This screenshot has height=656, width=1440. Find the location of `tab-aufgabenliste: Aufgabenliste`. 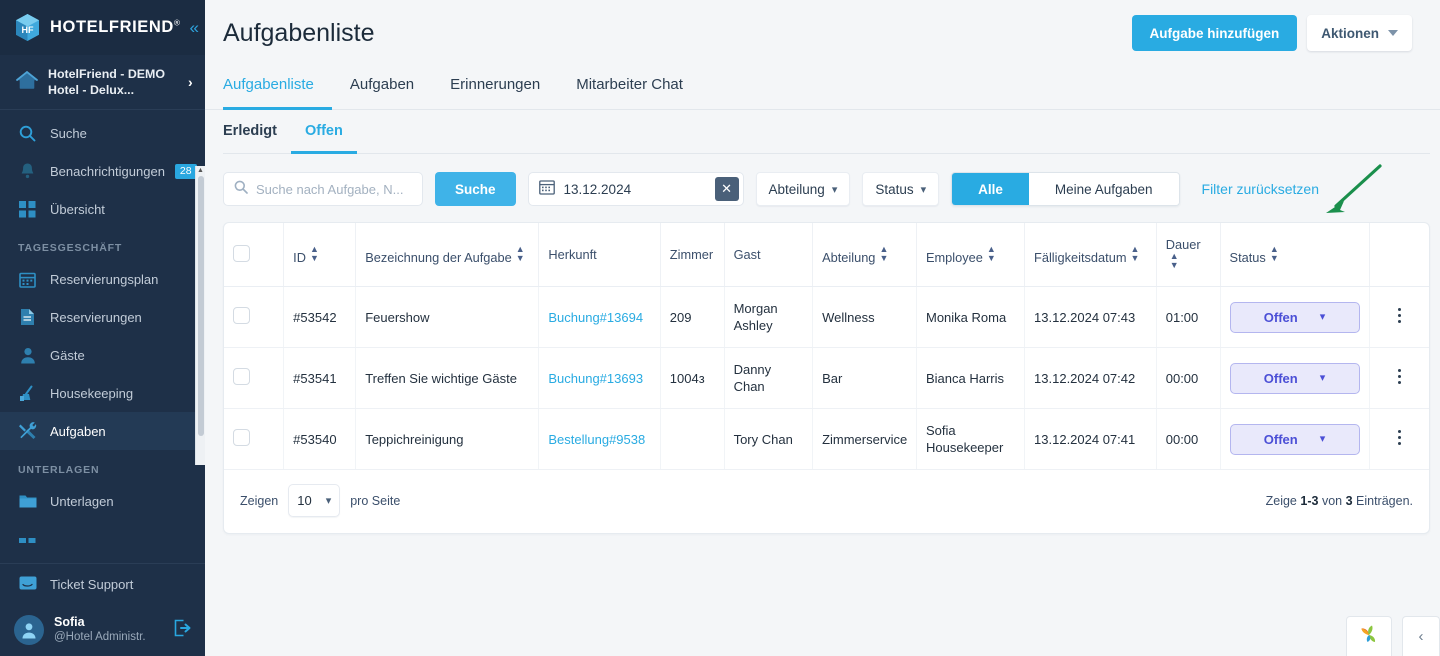

tab-aufgabenliste: Aufgabenliste is located at coordinates (277, 88).